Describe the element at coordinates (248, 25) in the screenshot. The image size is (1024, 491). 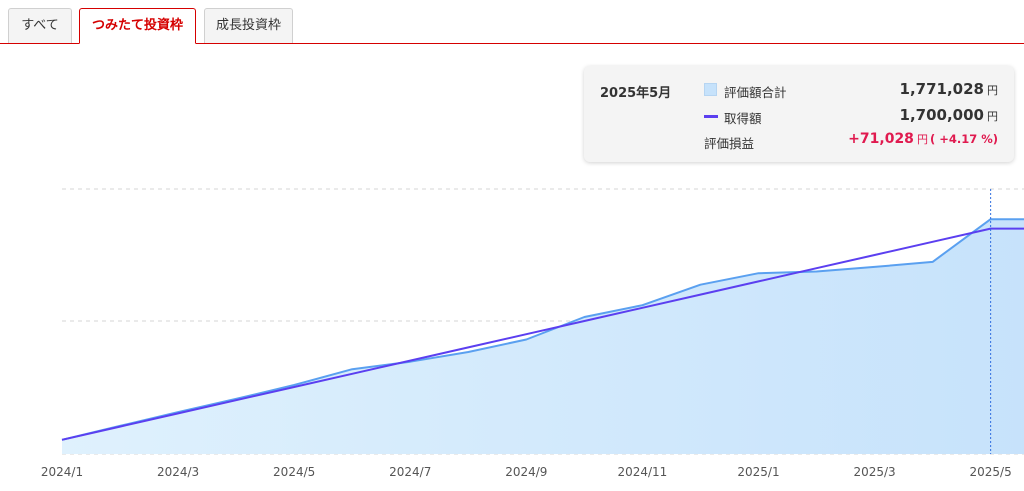
I see `tab-growth: 成長投資枠` at that location.